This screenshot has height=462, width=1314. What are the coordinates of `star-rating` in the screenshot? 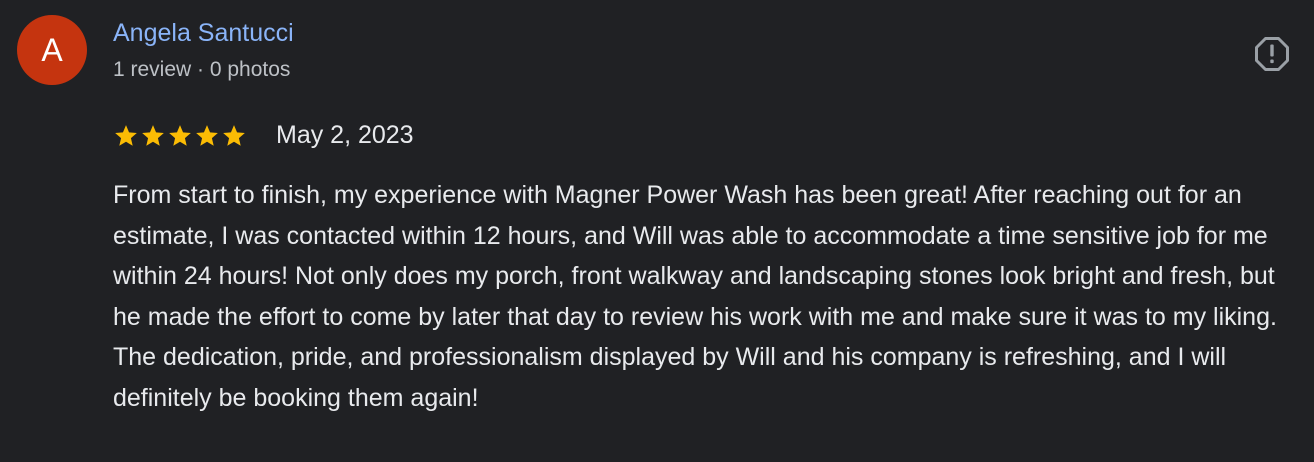 It's located at (180, 136).